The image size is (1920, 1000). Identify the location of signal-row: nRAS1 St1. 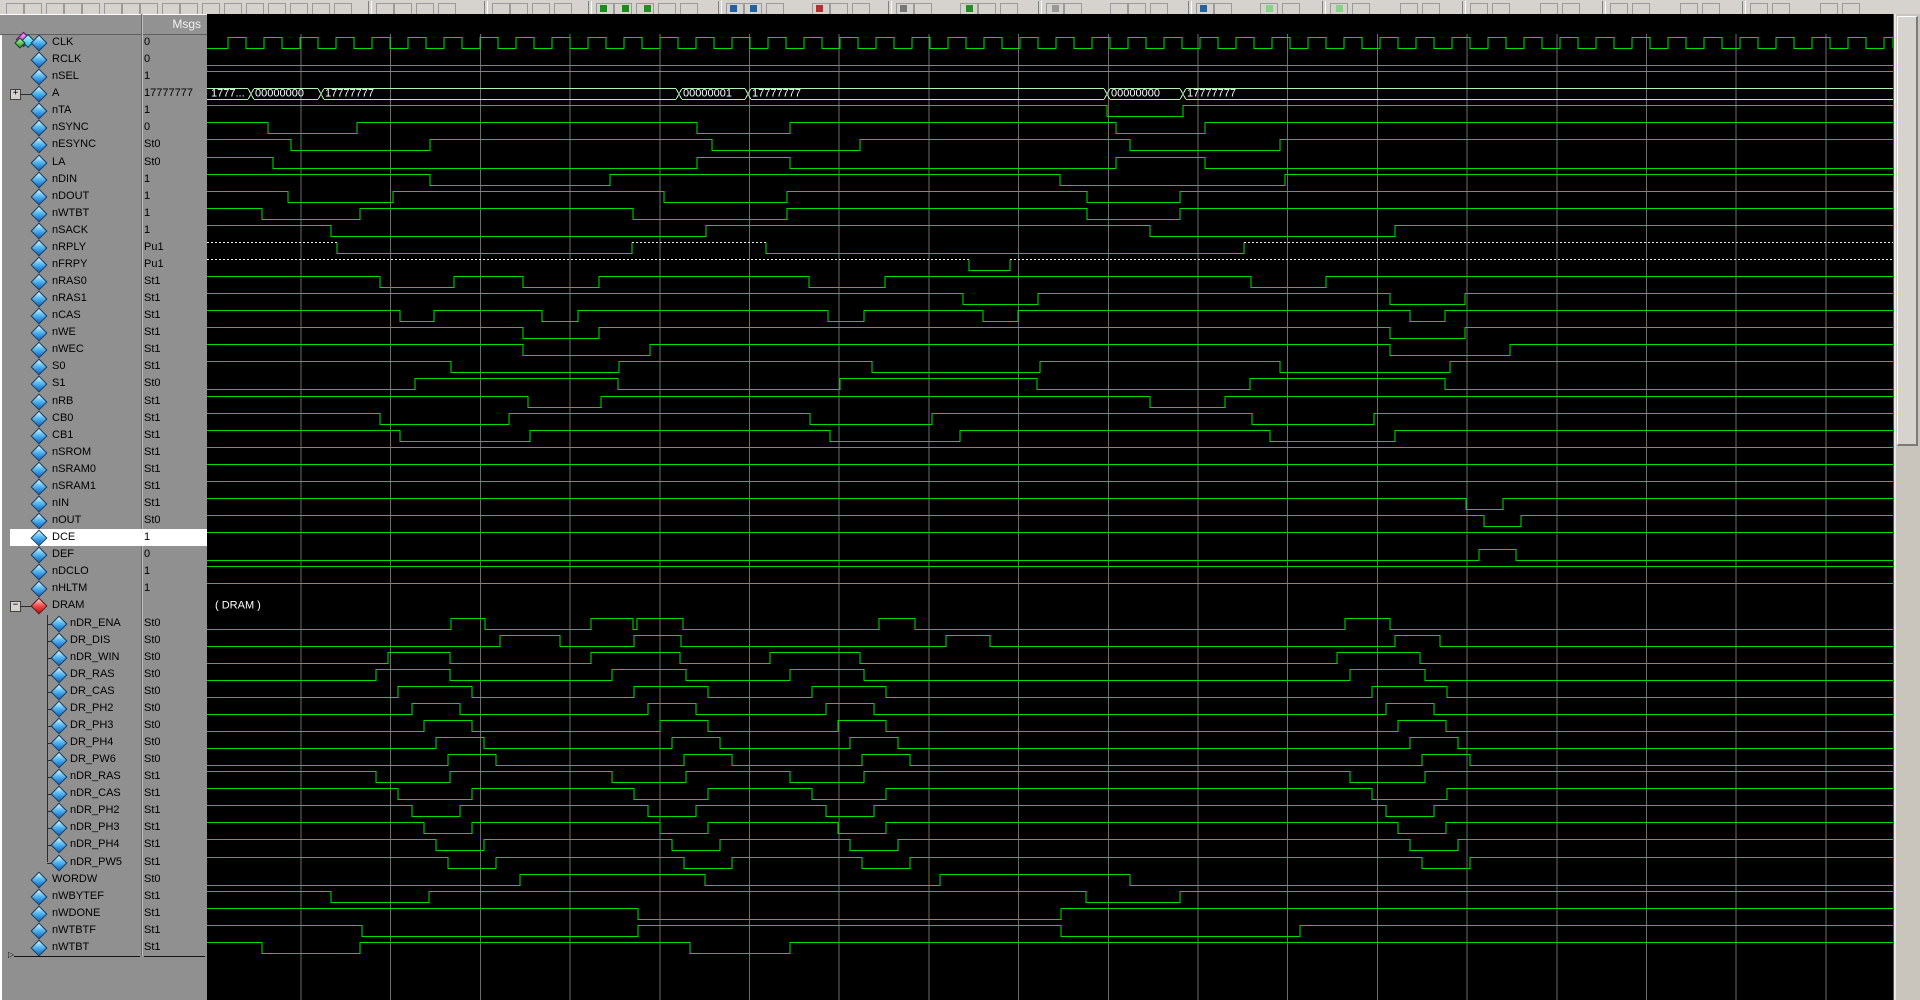
(103, 299).